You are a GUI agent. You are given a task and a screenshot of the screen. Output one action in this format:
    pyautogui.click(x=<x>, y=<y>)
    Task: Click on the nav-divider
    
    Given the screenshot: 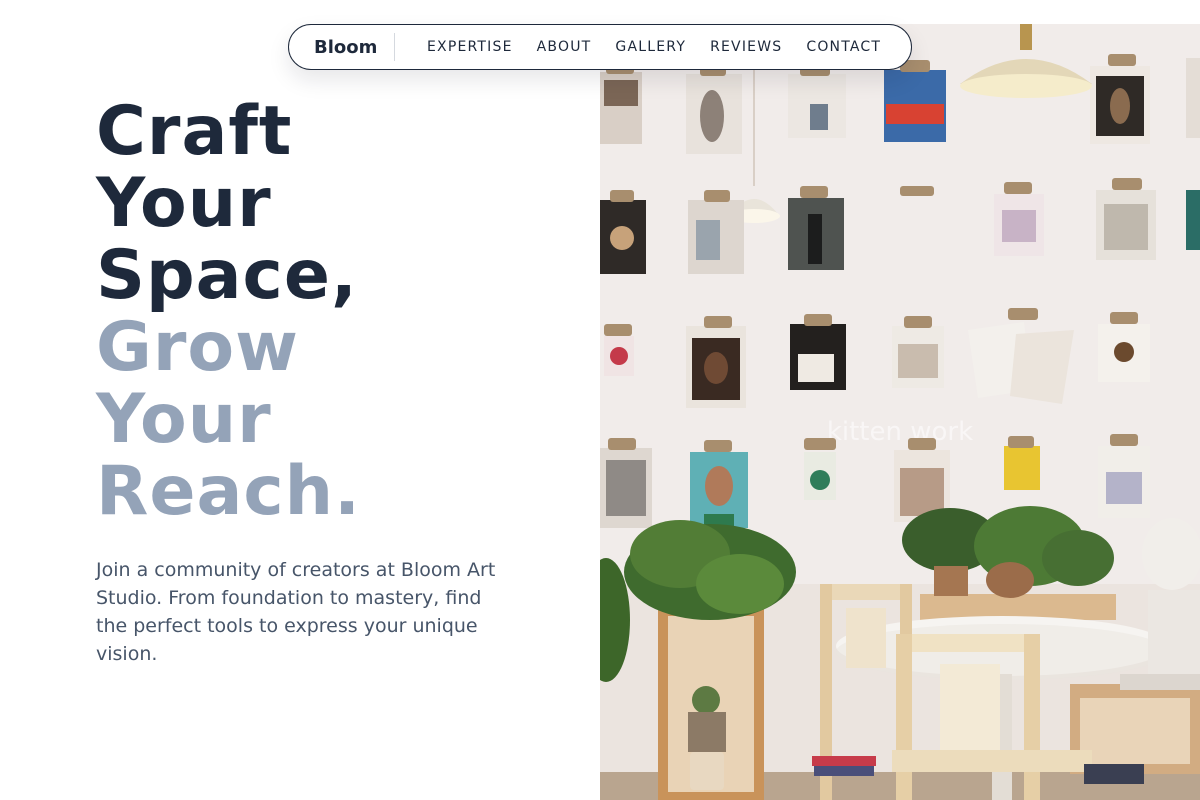 What is the action you would take?
    pyautogui.click(x=394, y=47)
    